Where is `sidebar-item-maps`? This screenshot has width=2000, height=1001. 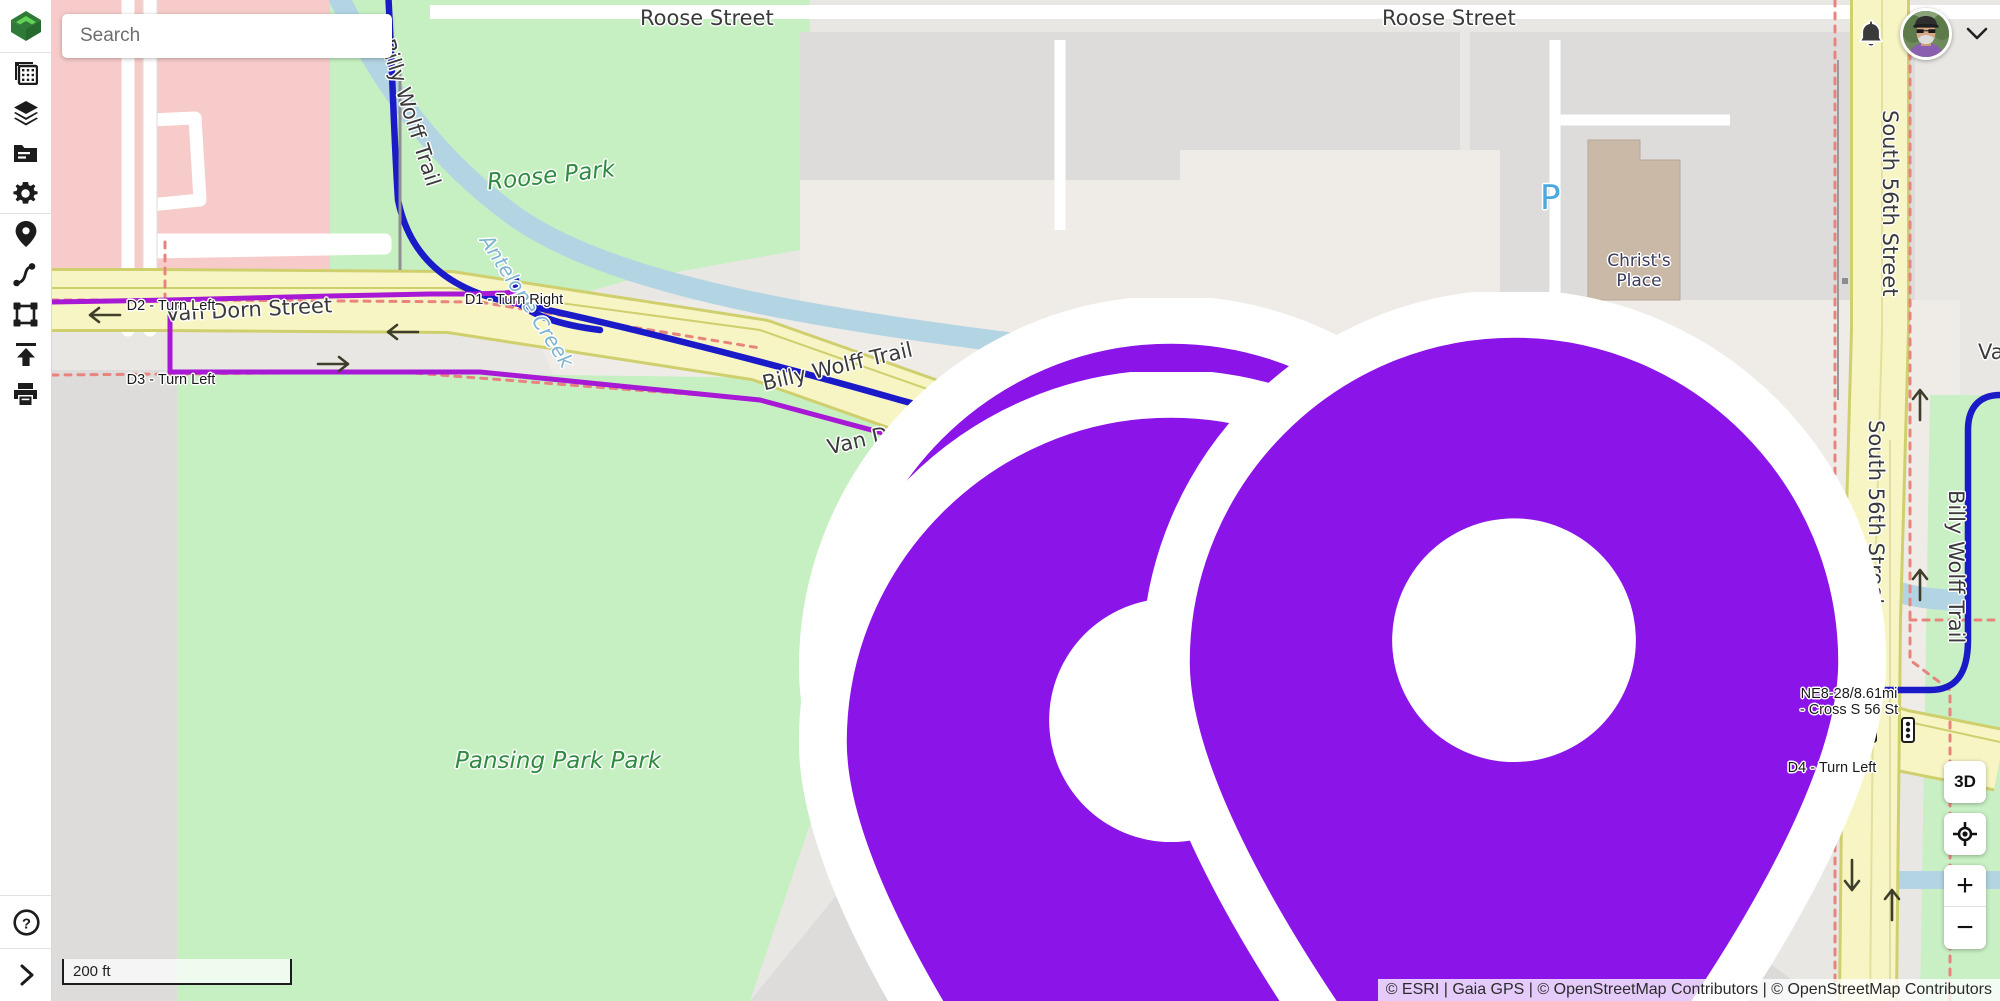 sidebar-item-maps is located at coordinates (26, 73).